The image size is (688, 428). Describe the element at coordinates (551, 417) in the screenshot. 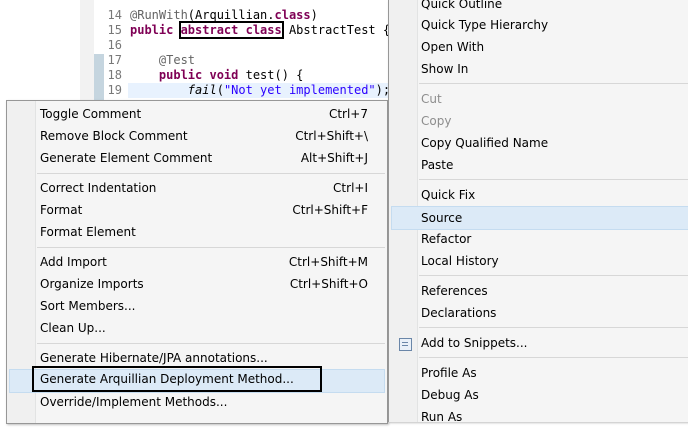

I see `menu-item-run-as: Run As` at that location.